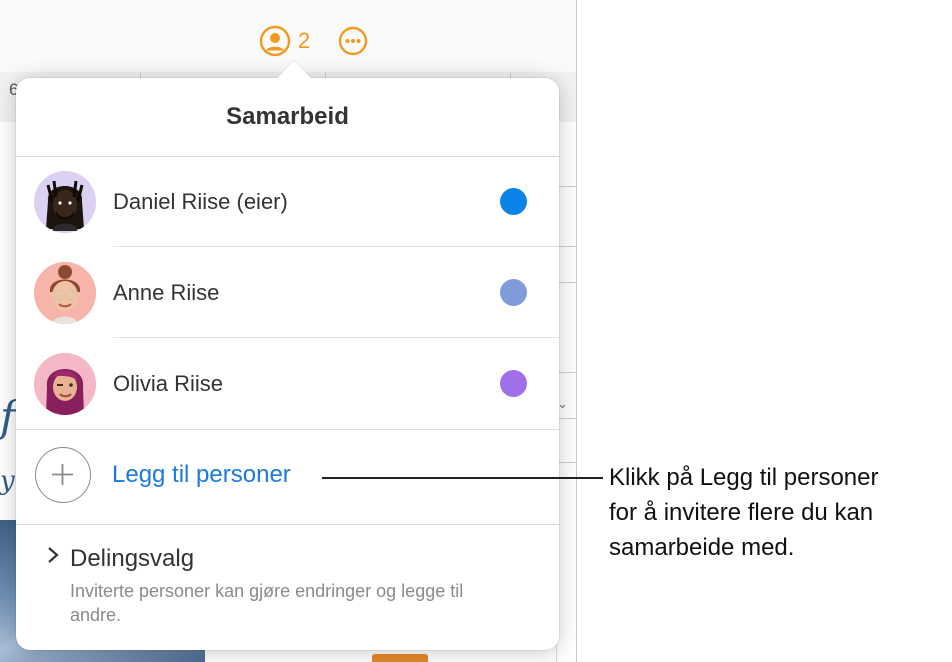 The height and width of the screenshot is (662, 952). I want to click on participant-name: Olivia Riise, so click(168, 383).